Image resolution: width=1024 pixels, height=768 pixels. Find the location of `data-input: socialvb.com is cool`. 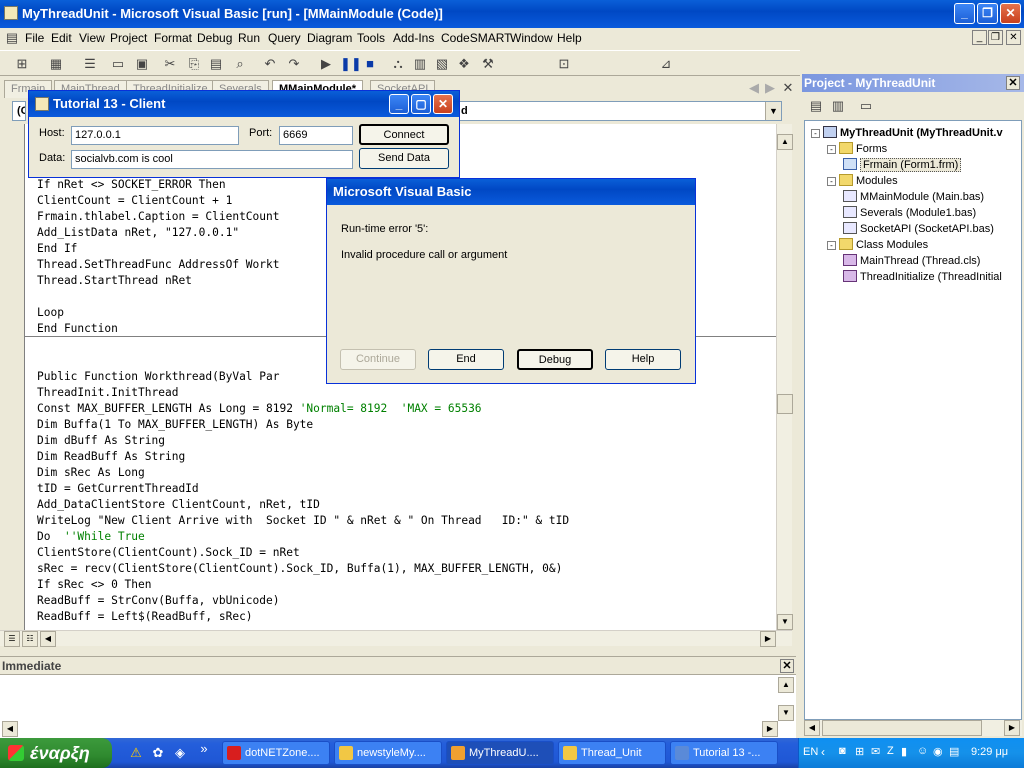

data-input: socialvb.com is cool is located at coordinates (212, 159).